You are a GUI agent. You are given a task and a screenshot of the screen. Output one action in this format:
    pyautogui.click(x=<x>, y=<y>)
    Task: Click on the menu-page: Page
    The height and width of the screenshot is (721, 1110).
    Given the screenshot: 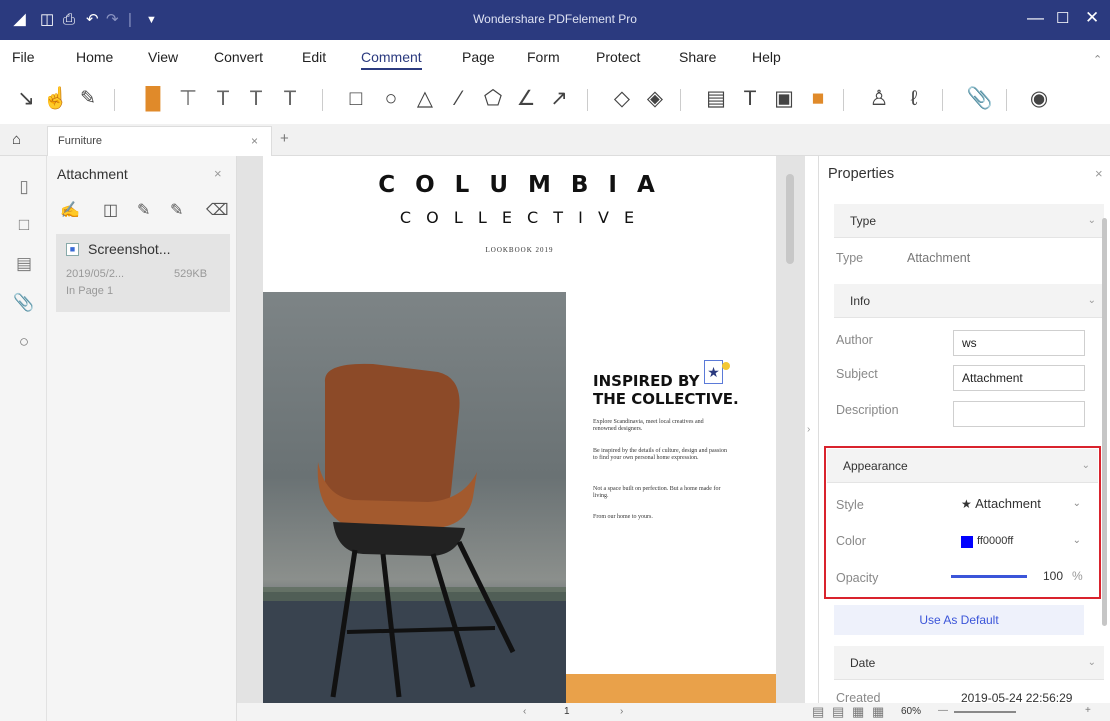 What is the action you would take?
    pyautogui.click(x=478, y=57)
    